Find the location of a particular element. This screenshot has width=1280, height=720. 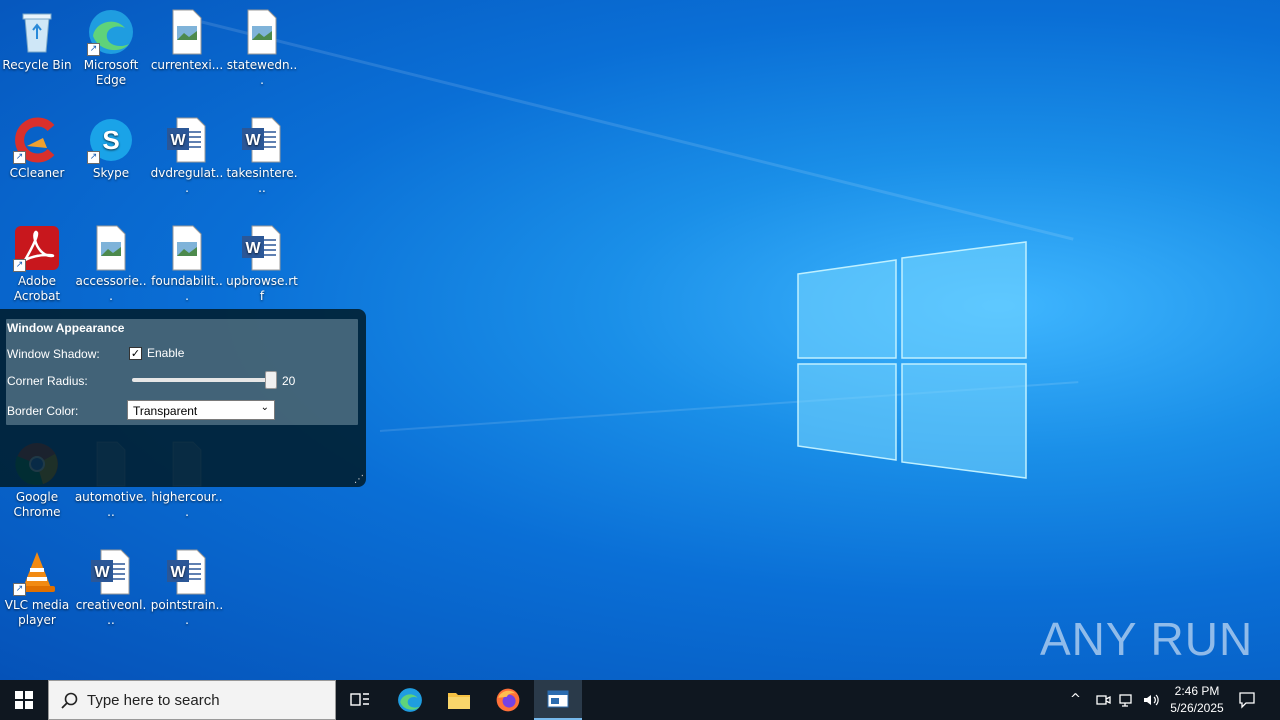

edge-icon is located at coordinates (410, 700).